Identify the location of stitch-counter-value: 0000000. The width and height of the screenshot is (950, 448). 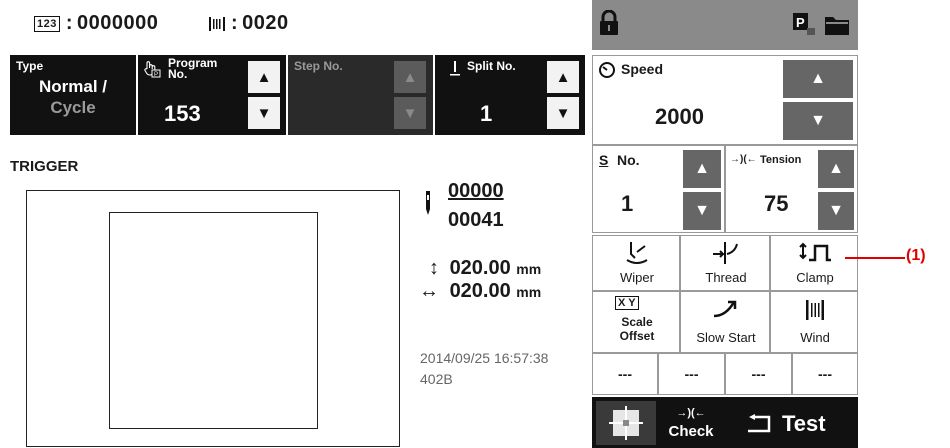
(118, 23).